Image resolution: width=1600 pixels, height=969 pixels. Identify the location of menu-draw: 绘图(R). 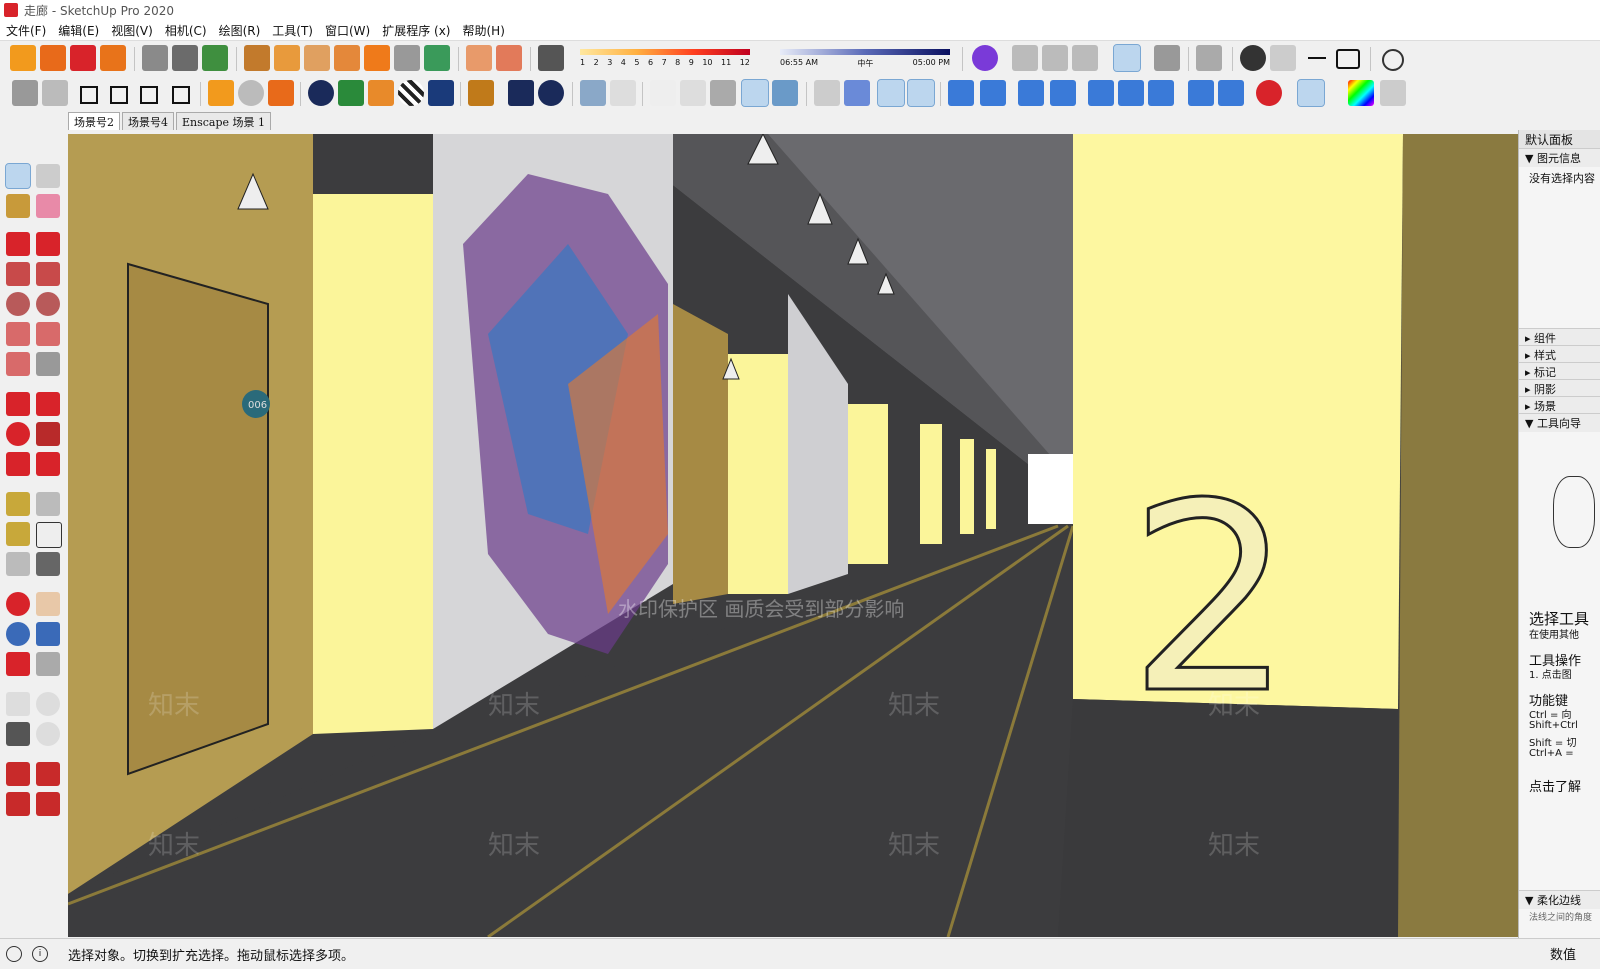
(240, 30).